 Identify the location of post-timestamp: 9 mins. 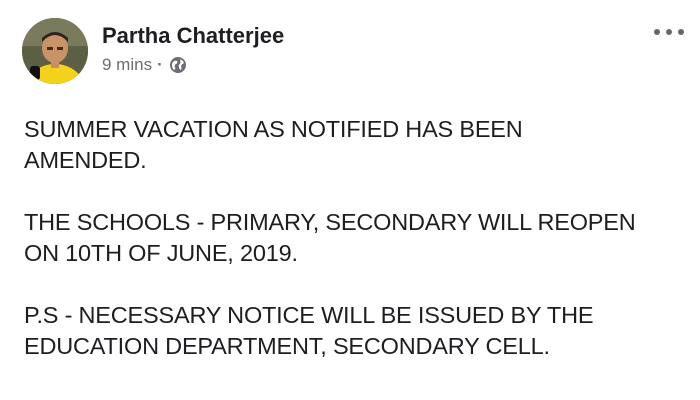
(127, 65).